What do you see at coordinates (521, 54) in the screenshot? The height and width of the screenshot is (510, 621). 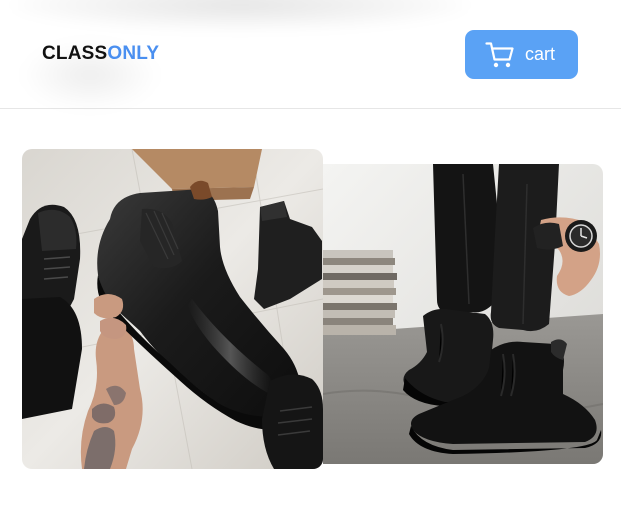 I see `cart-button: cart` at bounding box center [521, 54].